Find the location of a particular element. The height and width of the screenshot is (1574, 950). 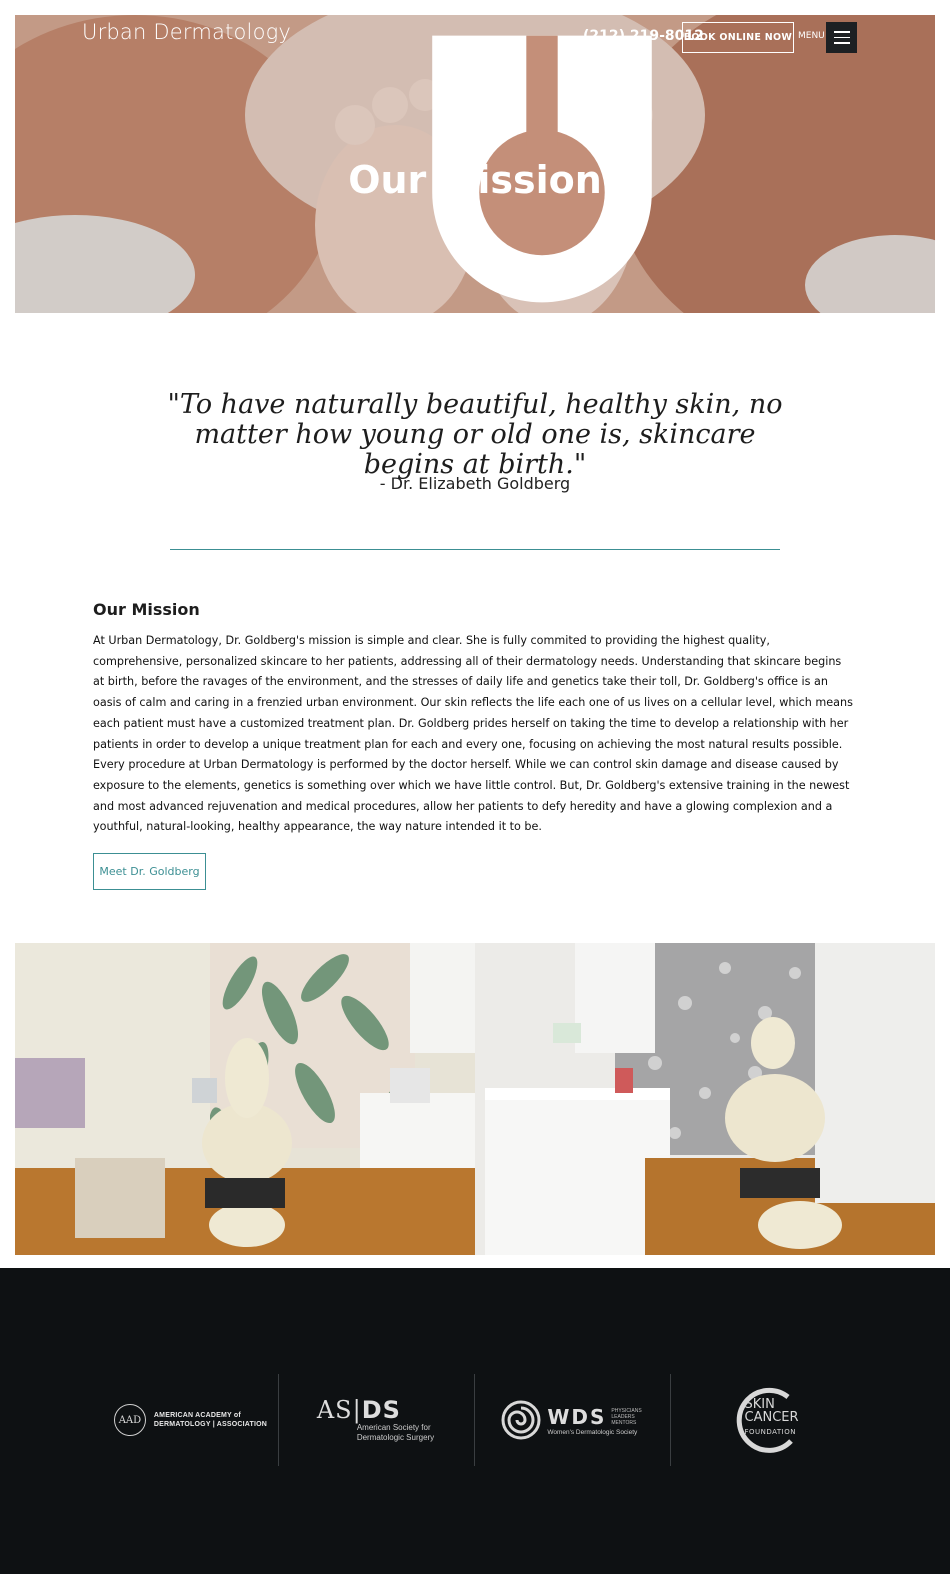

aad-line-2: DERMATOLOGY | ASSOCIATION is located at coordinates (210, 1424).